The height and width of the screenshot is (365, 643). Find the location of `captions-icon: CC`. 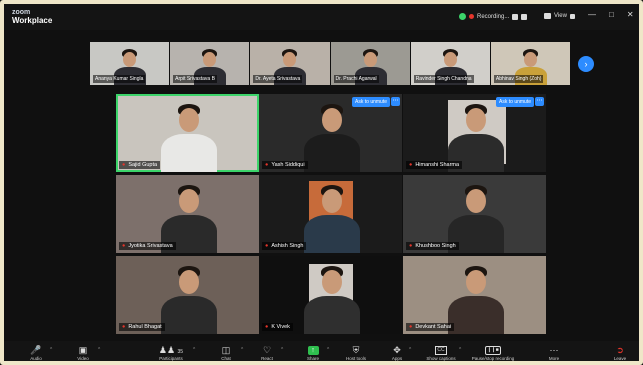

captions-icon: CC is located at coordinates (441, 351).